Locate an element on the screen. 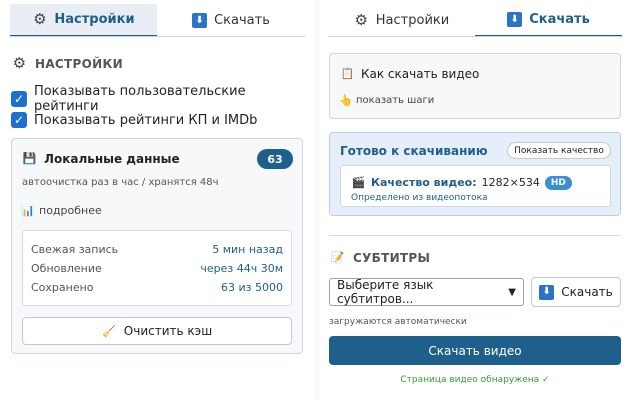 Image resolution: width=640 pixels, height=400 pixels. section-title-text: СУБТИТРЫ is located at coordinates (392, 257).